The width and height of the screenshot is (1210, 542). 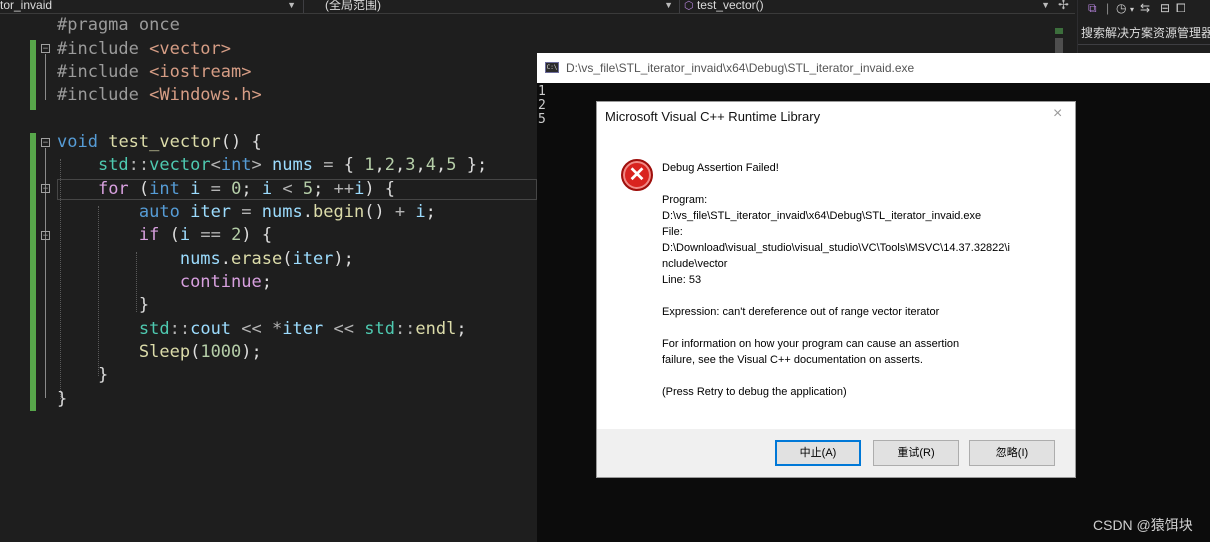 I want to click on console-output-line: 5, so click(x=542, y=119).